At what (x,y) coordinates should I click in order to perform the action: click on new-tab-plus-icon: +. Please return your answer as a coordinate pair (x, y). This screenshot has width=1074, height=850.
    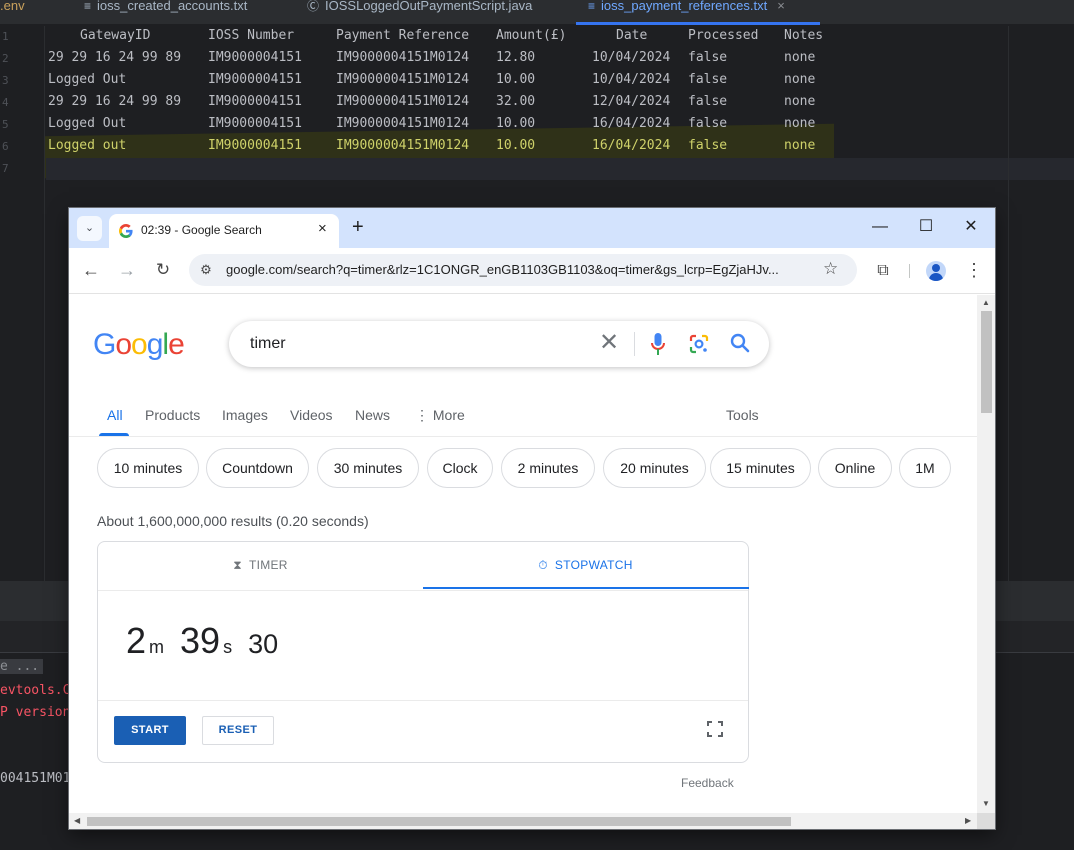
    Looking at the image, I should click on (358, 227).